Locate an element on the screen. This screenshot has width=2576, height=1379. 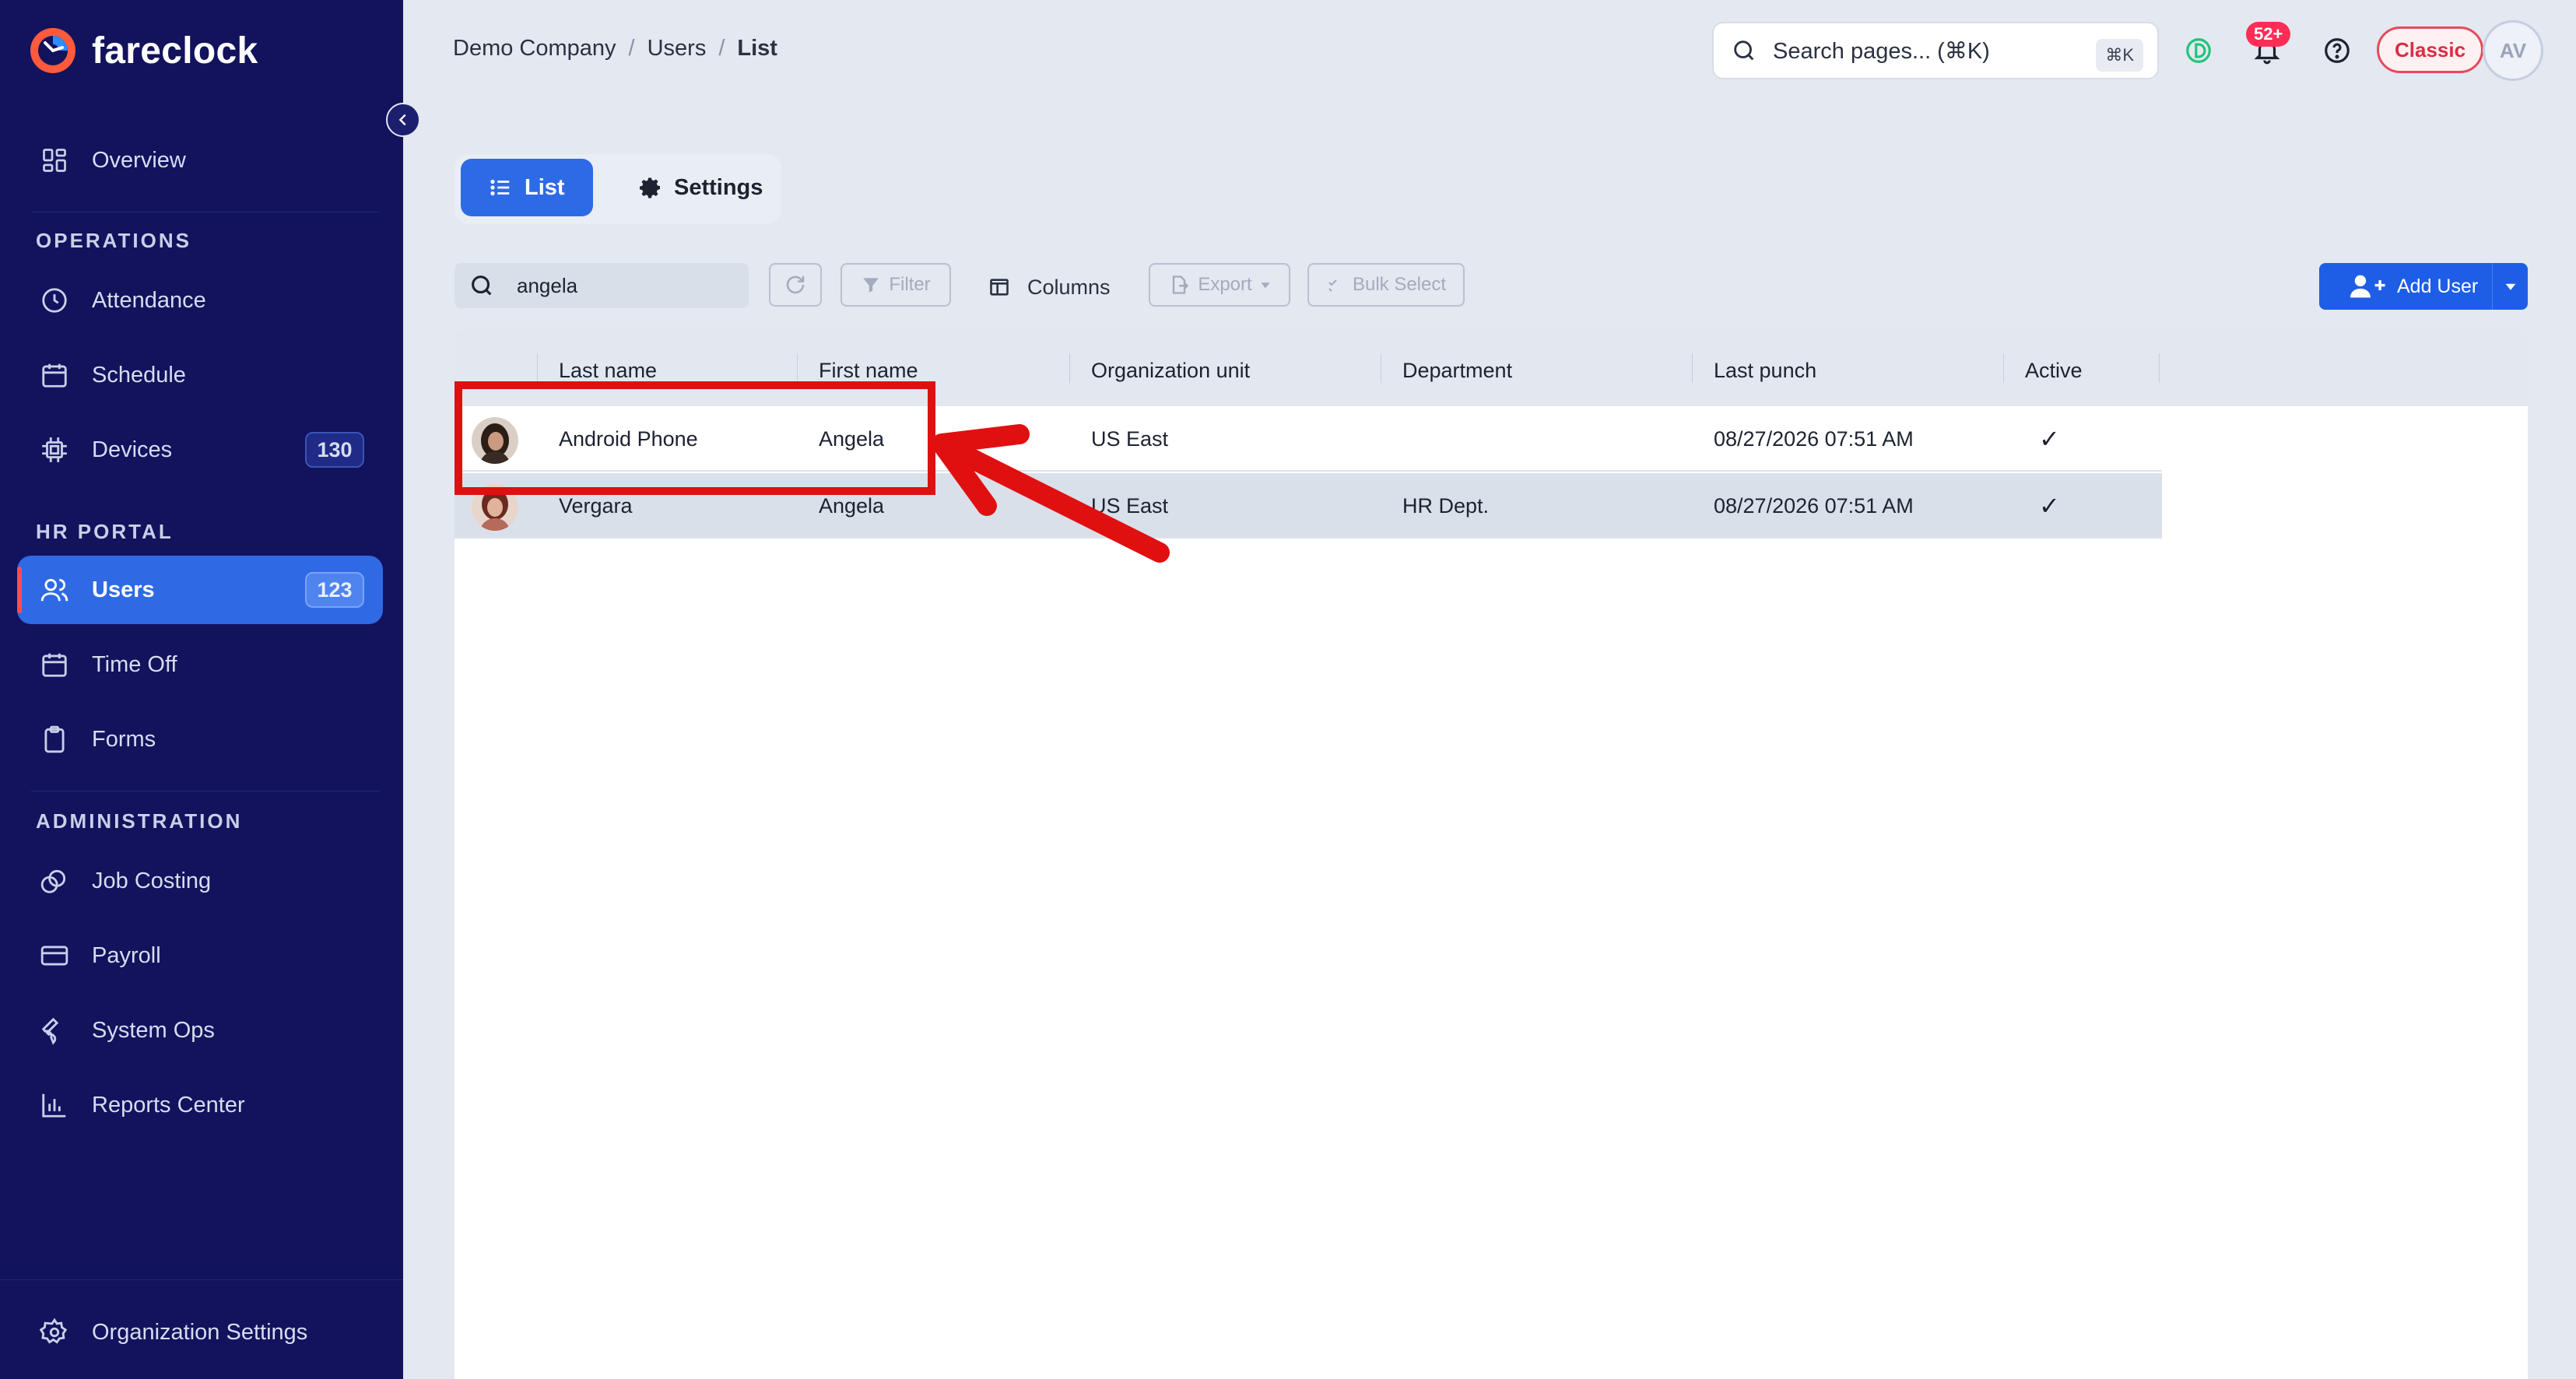
app-logo: fareclock is located at coordinates (143, 50).